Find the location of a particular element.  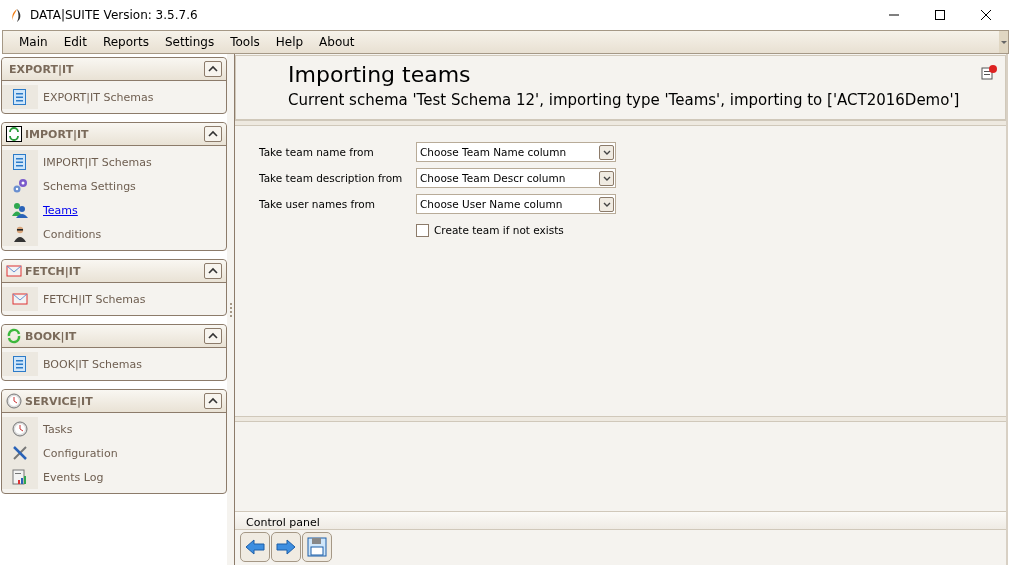

panel-title: Control panel is located at coordinates (620, 521).